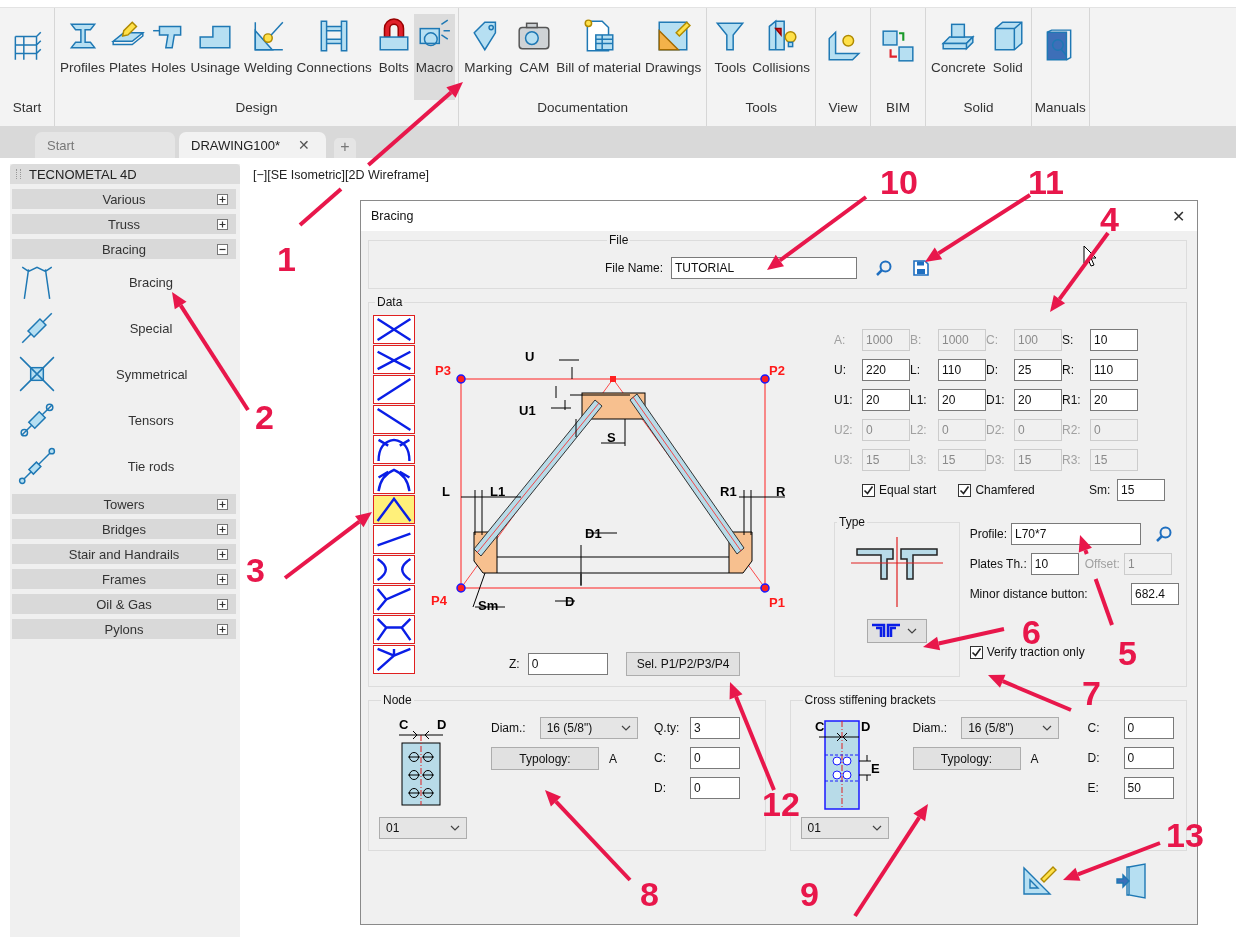 This screenshot has height=937, width=1236. What do you see at coordinates (393, 57) in the screenshot?
I see `ribbon-button: Bolts` at bounding box center [393, 57].